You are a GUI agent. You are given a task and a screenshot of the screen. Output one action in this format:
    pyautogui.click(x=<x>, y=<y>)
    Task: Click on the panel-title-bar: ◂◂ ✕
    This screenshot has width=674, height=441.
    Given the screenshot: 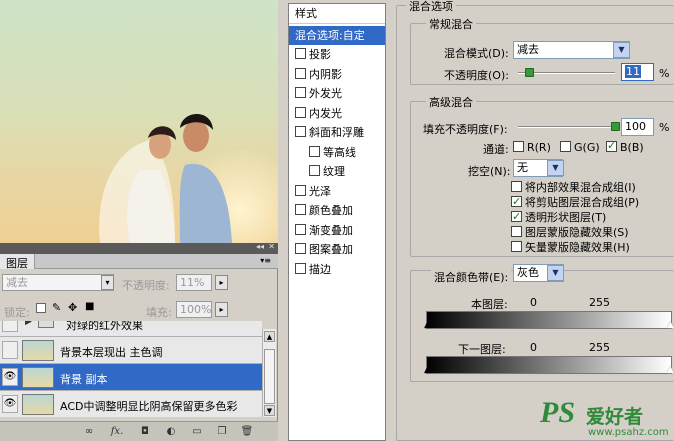 What is the action you would take?
    pyautogui.click(x=139, y=248)
    